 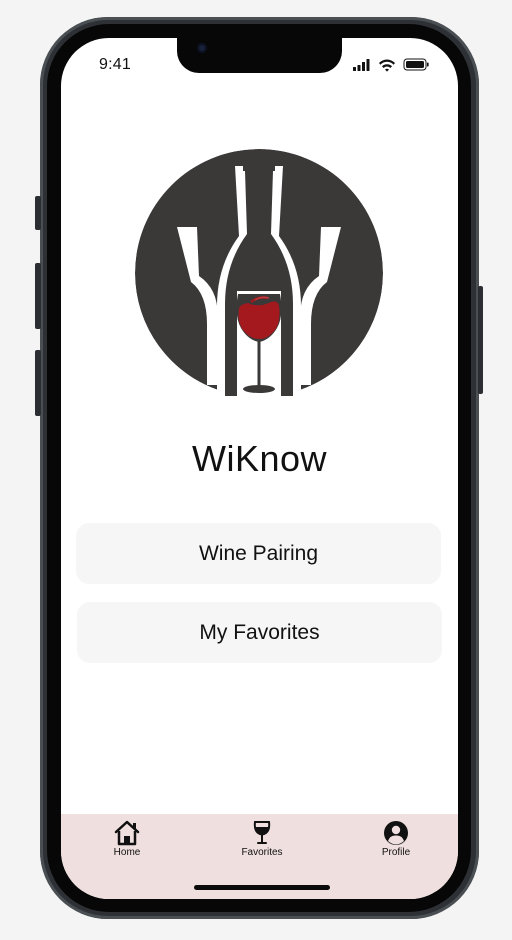 What do you see at coordinates (480, 340) in the screenshot?
I see `power-button` at bounding box center [480, 340].